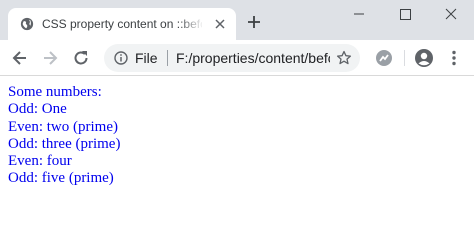  I want to click on address-separator, so click(167, 58).